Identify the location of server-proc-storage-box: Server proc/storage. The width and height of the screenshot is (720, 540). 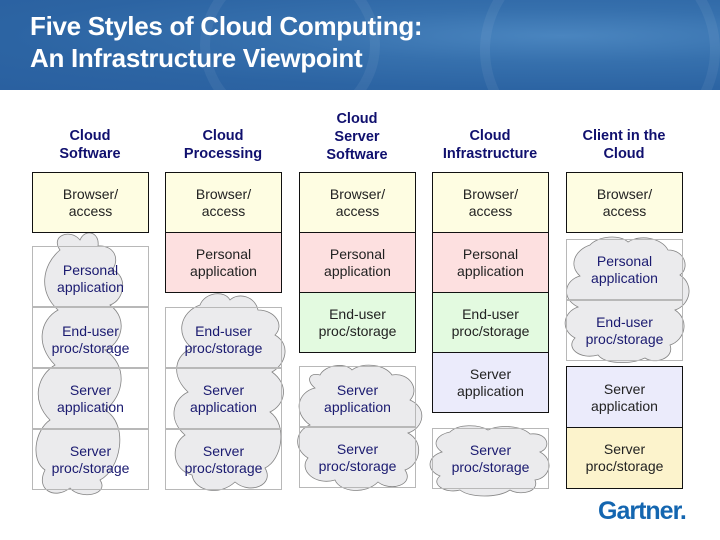
(624, 458).